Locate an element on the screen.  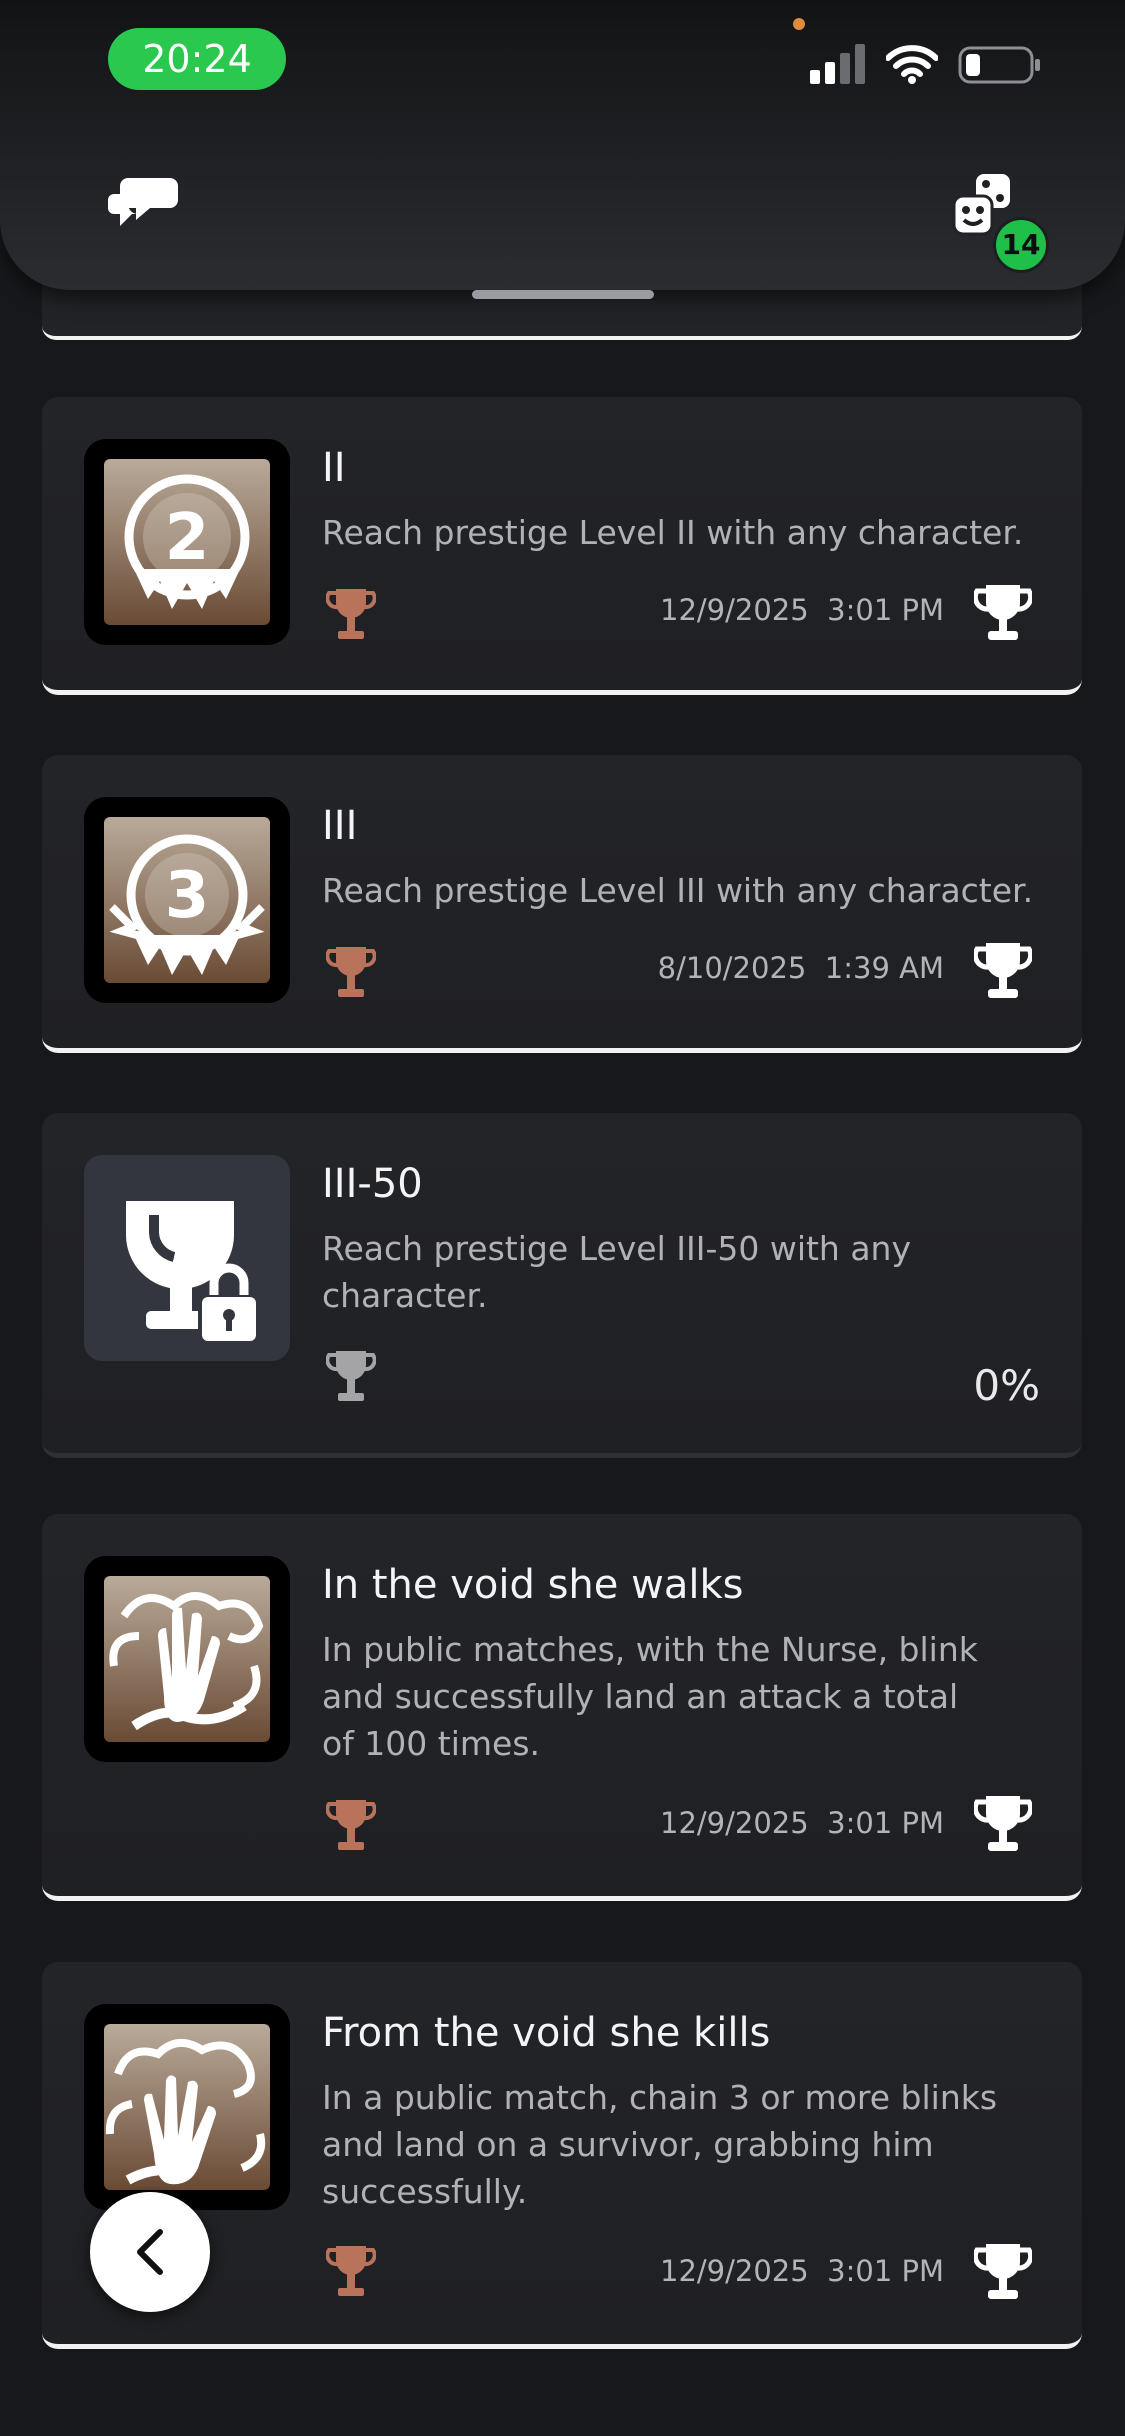
privacy-indicator-dot is located at coordinates (799, 24).